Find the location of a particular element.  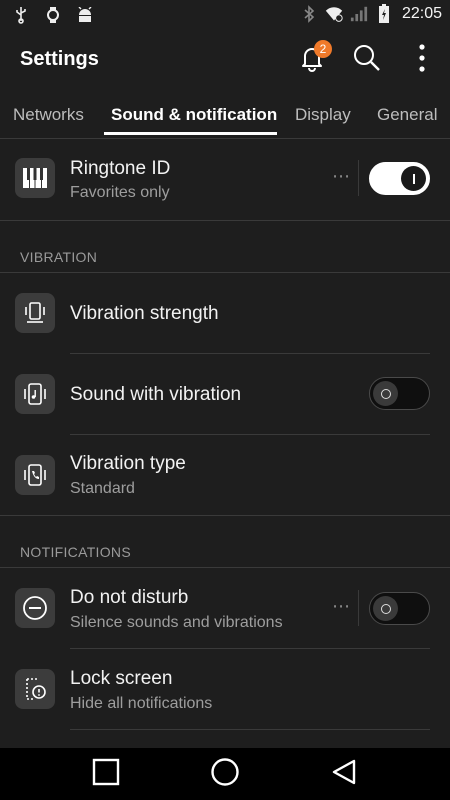

vibration-type-subtitle: Standard is located at coordinates (102, 488).